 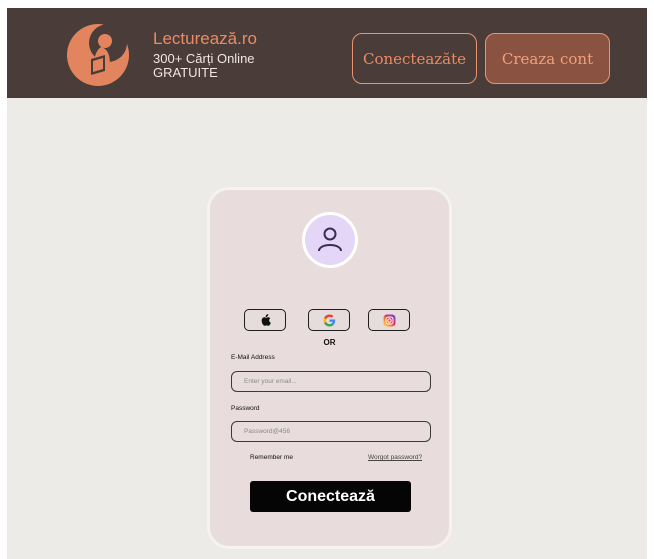 What do you see at coordinates (245, 408) in the screenshot?
I see `password-label: Password` at bounding box center [245, 408].